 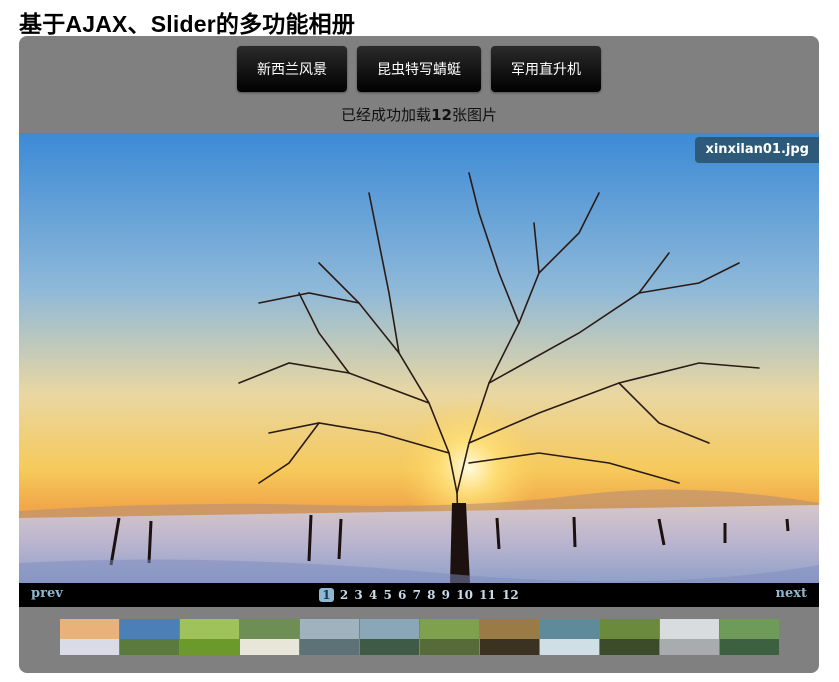 I want to click on page-link-6: 6, so click(x=402, y=595).